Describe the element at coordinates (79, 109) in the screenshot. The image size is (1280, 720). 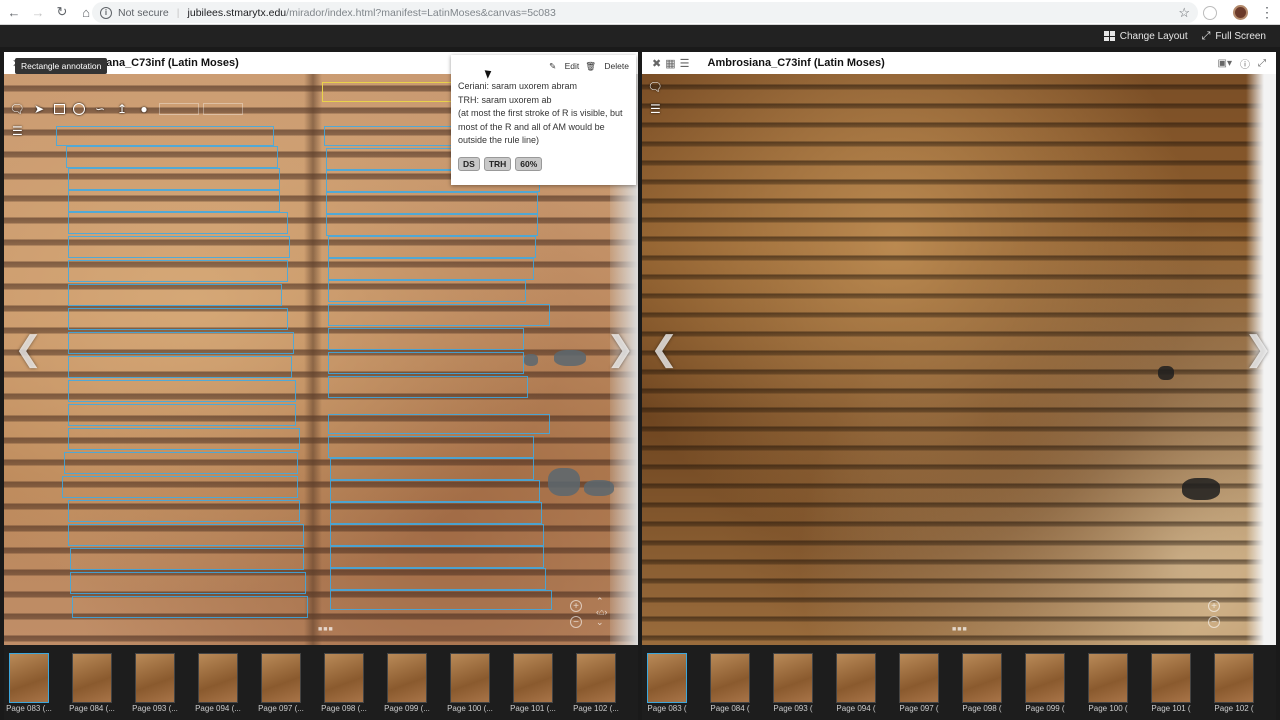
I see `circle-tool-icon` at that location.